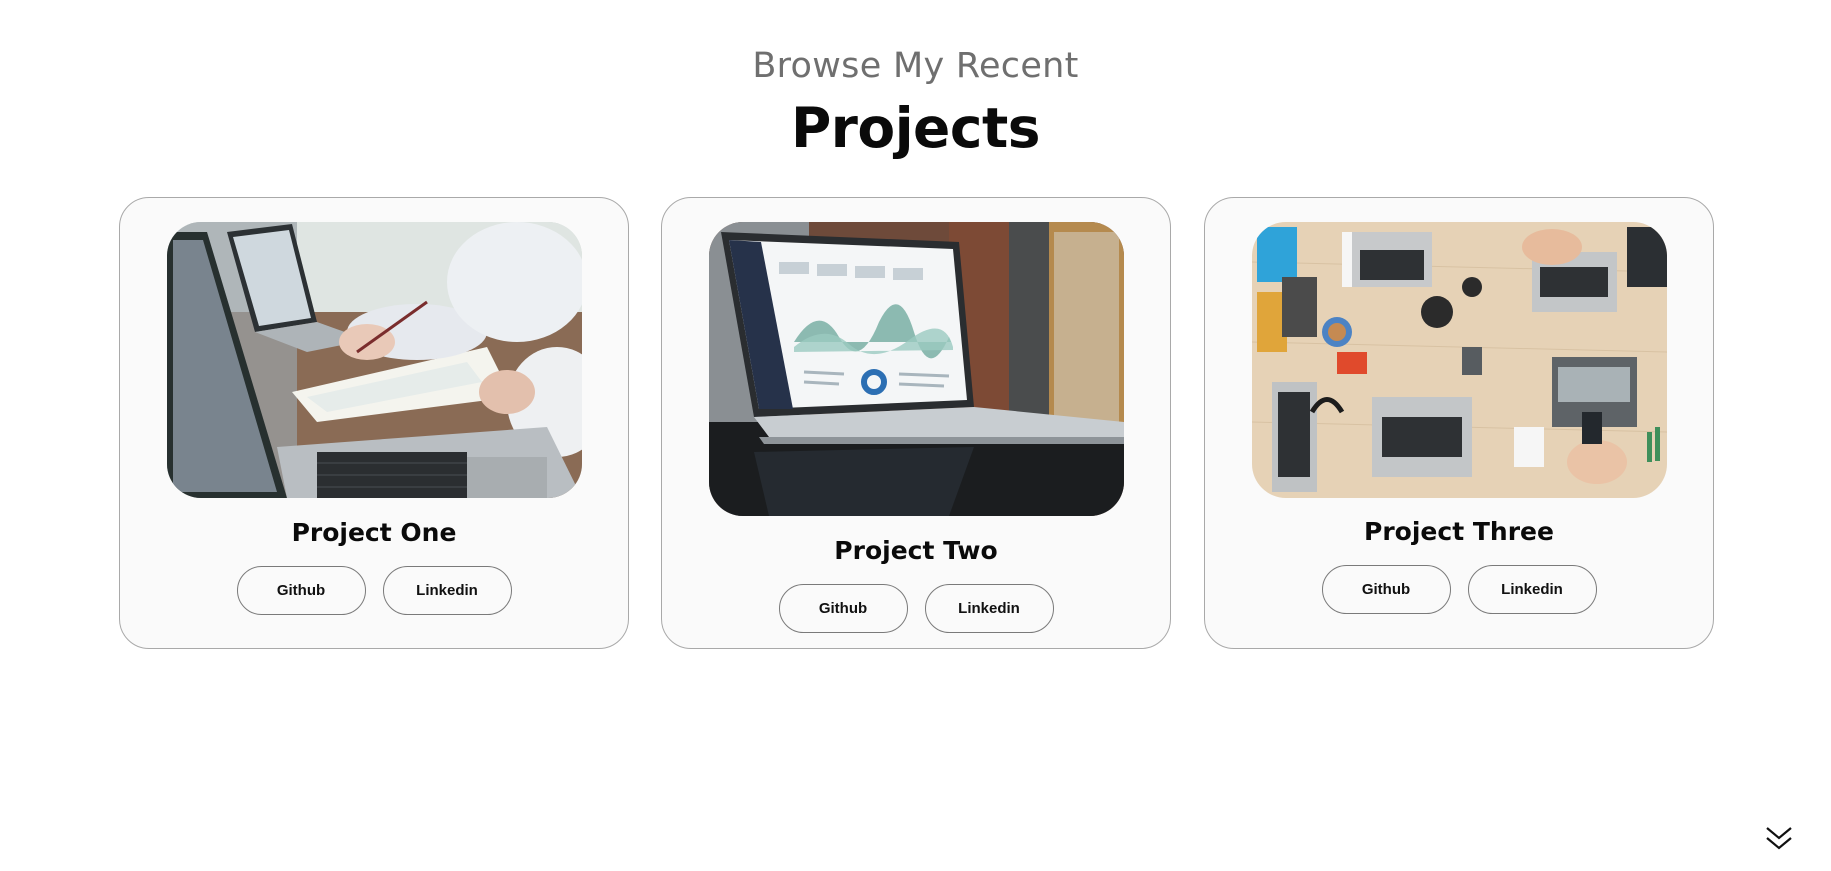 This screenshot has width=1831, height=871. I want to click on double-chevron-down-icon-glyph, so click(1779, 838).